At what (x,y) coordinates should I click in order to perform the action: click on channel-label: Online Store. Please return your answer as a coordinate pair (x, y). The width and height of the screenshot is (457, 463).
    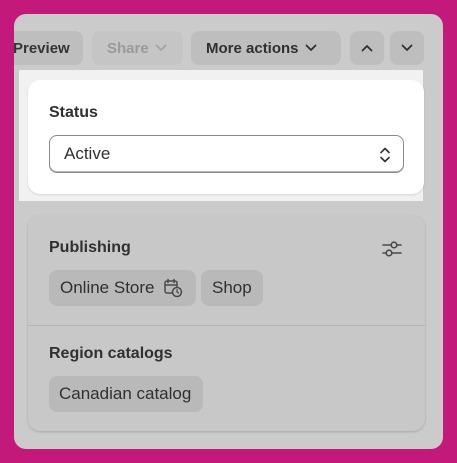
    Looking at the image, I should click on (107, 287).